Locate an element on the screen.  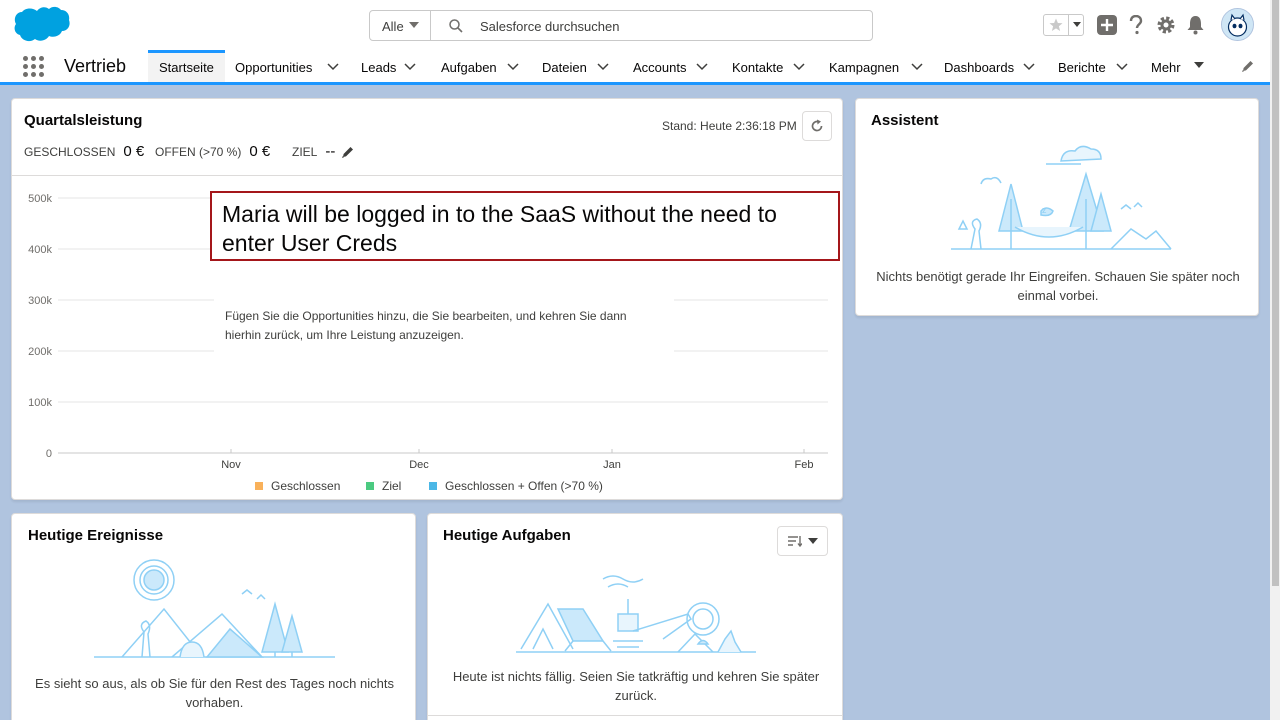
setup-button is located at coordinates (1166, 25).